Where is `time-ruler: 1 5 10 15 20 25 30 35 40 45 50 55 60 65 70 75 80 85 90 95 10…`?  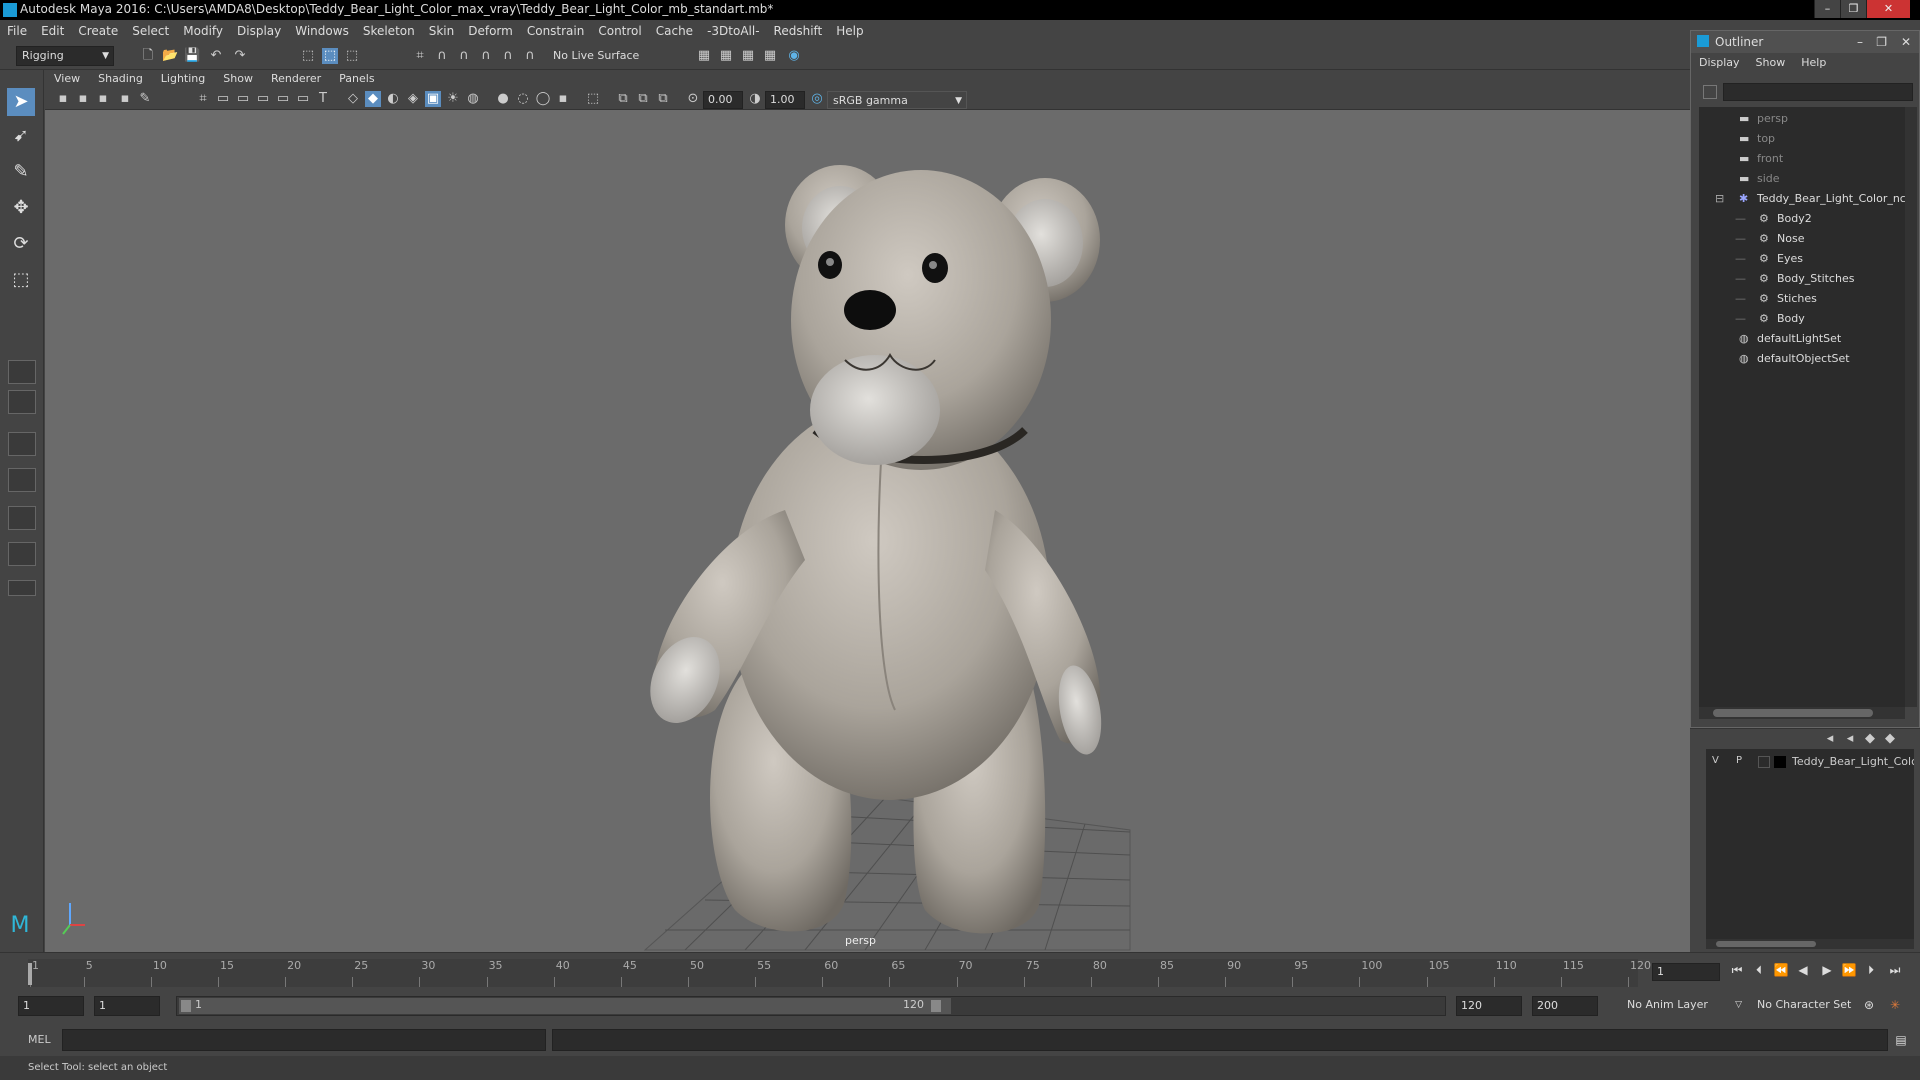
time-ruler: 1 5 10 15 20 25 30 35 40 45 50 55 60 65 70 75 80 85 90 95 10… is located at coordinates (839, 973).